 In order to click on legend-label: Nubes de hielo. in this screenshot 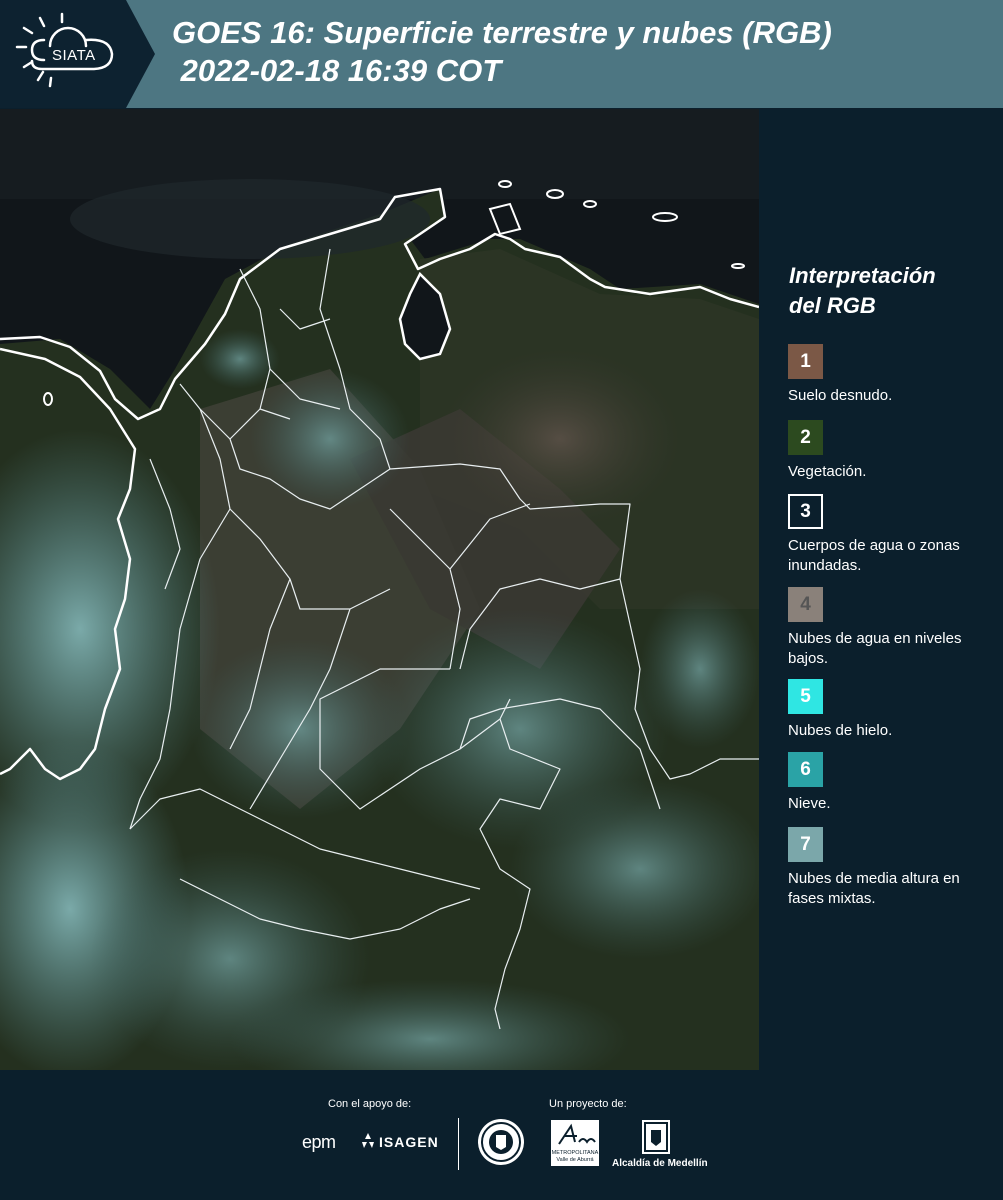, I will do `click(840, 730)`.